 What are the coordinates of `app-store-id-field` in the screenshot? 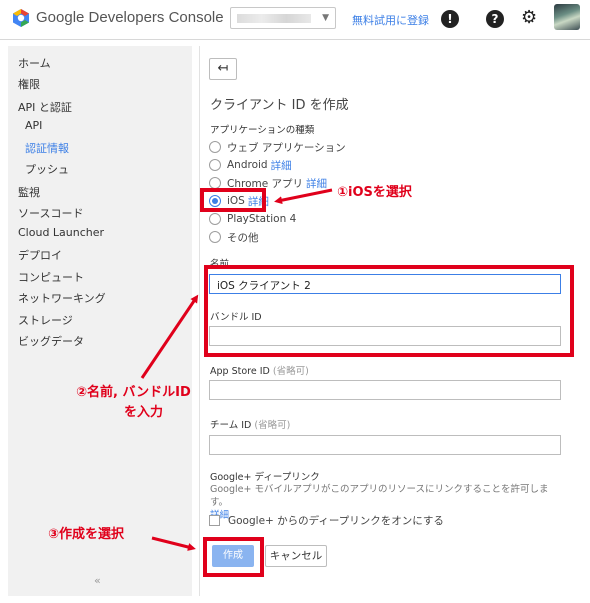 It's located at (385, 390).